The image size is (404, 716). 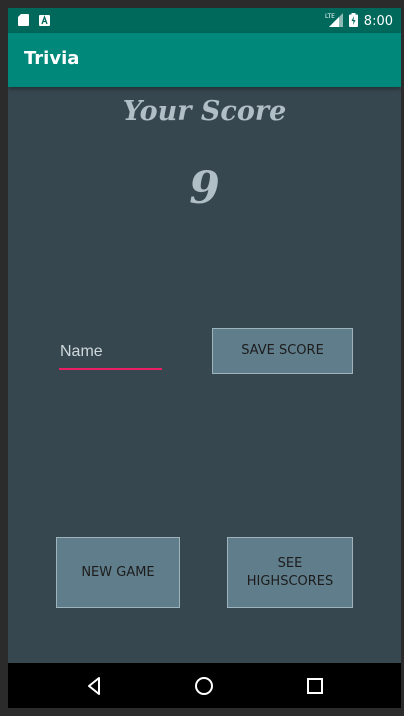 What do you see at coordinates (23, 20) in the screenshot?
I see `sd-card-icon` at bounding box center [23, 20].